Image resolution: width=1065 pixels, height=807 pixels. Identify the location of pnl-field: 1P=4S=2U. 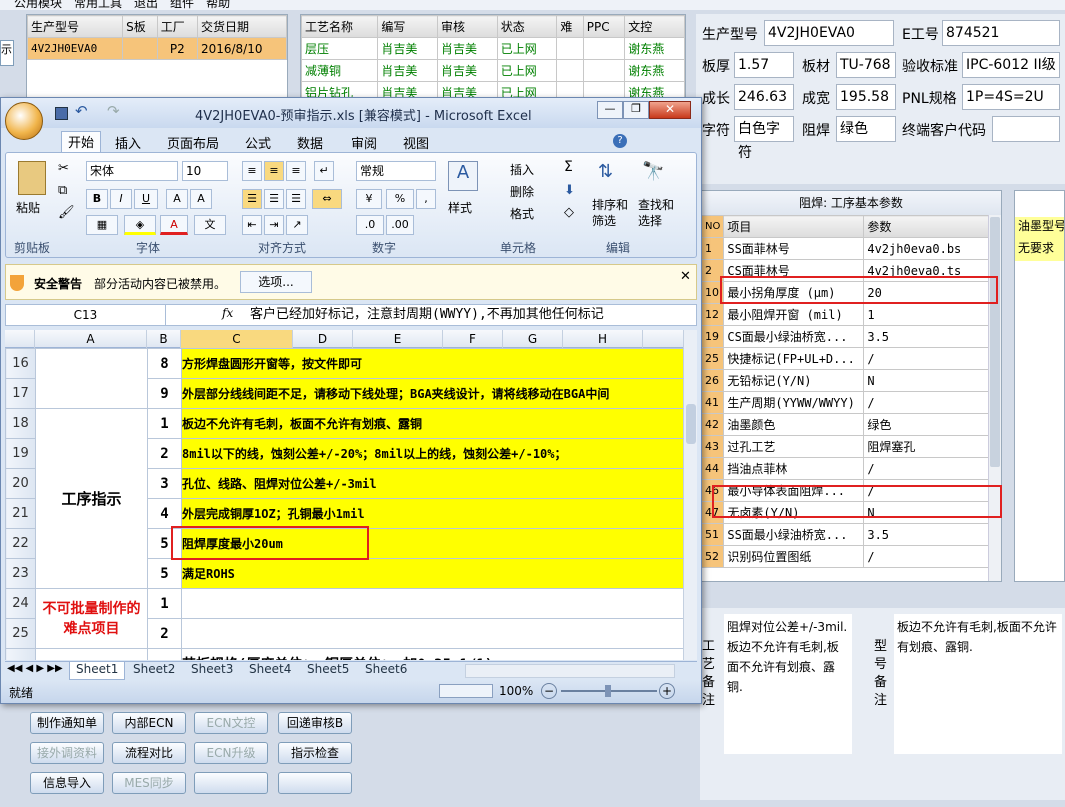
(1011, 97).